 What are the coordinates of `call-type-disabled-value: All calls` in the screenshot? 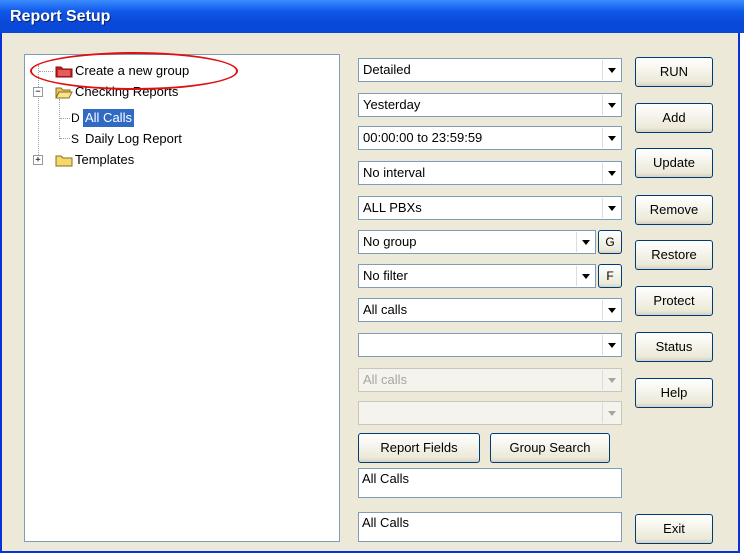 It's located at (385, 379).